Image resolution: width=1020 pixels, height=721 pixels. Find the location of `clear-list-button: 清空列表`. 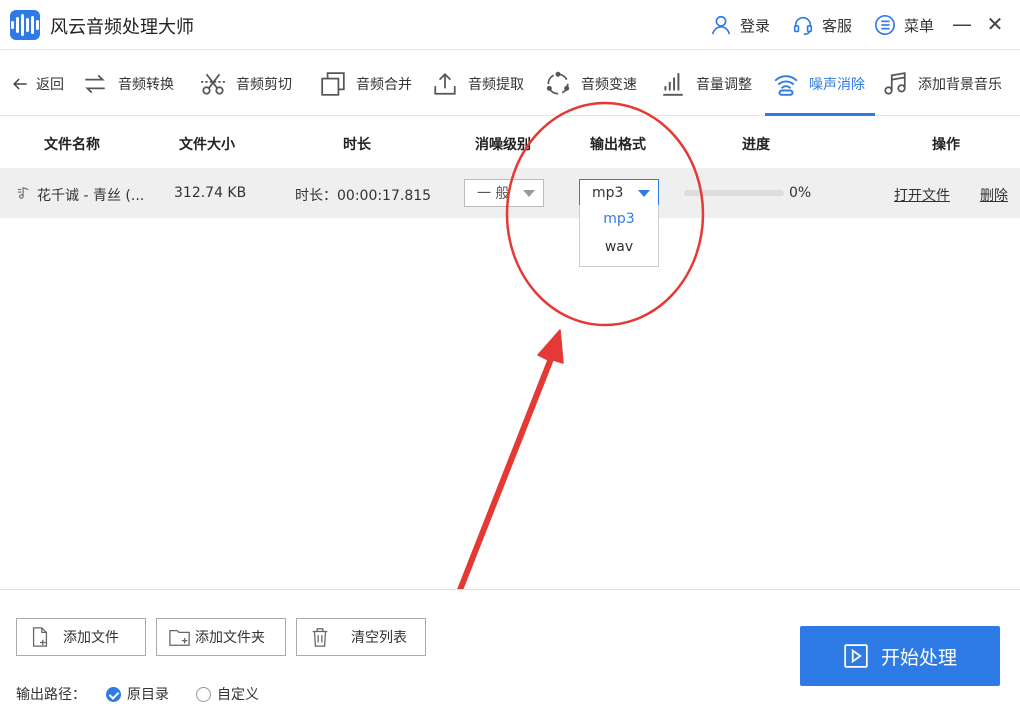

clear-list-button: 清空列表 is located at coordinates (361, 637).